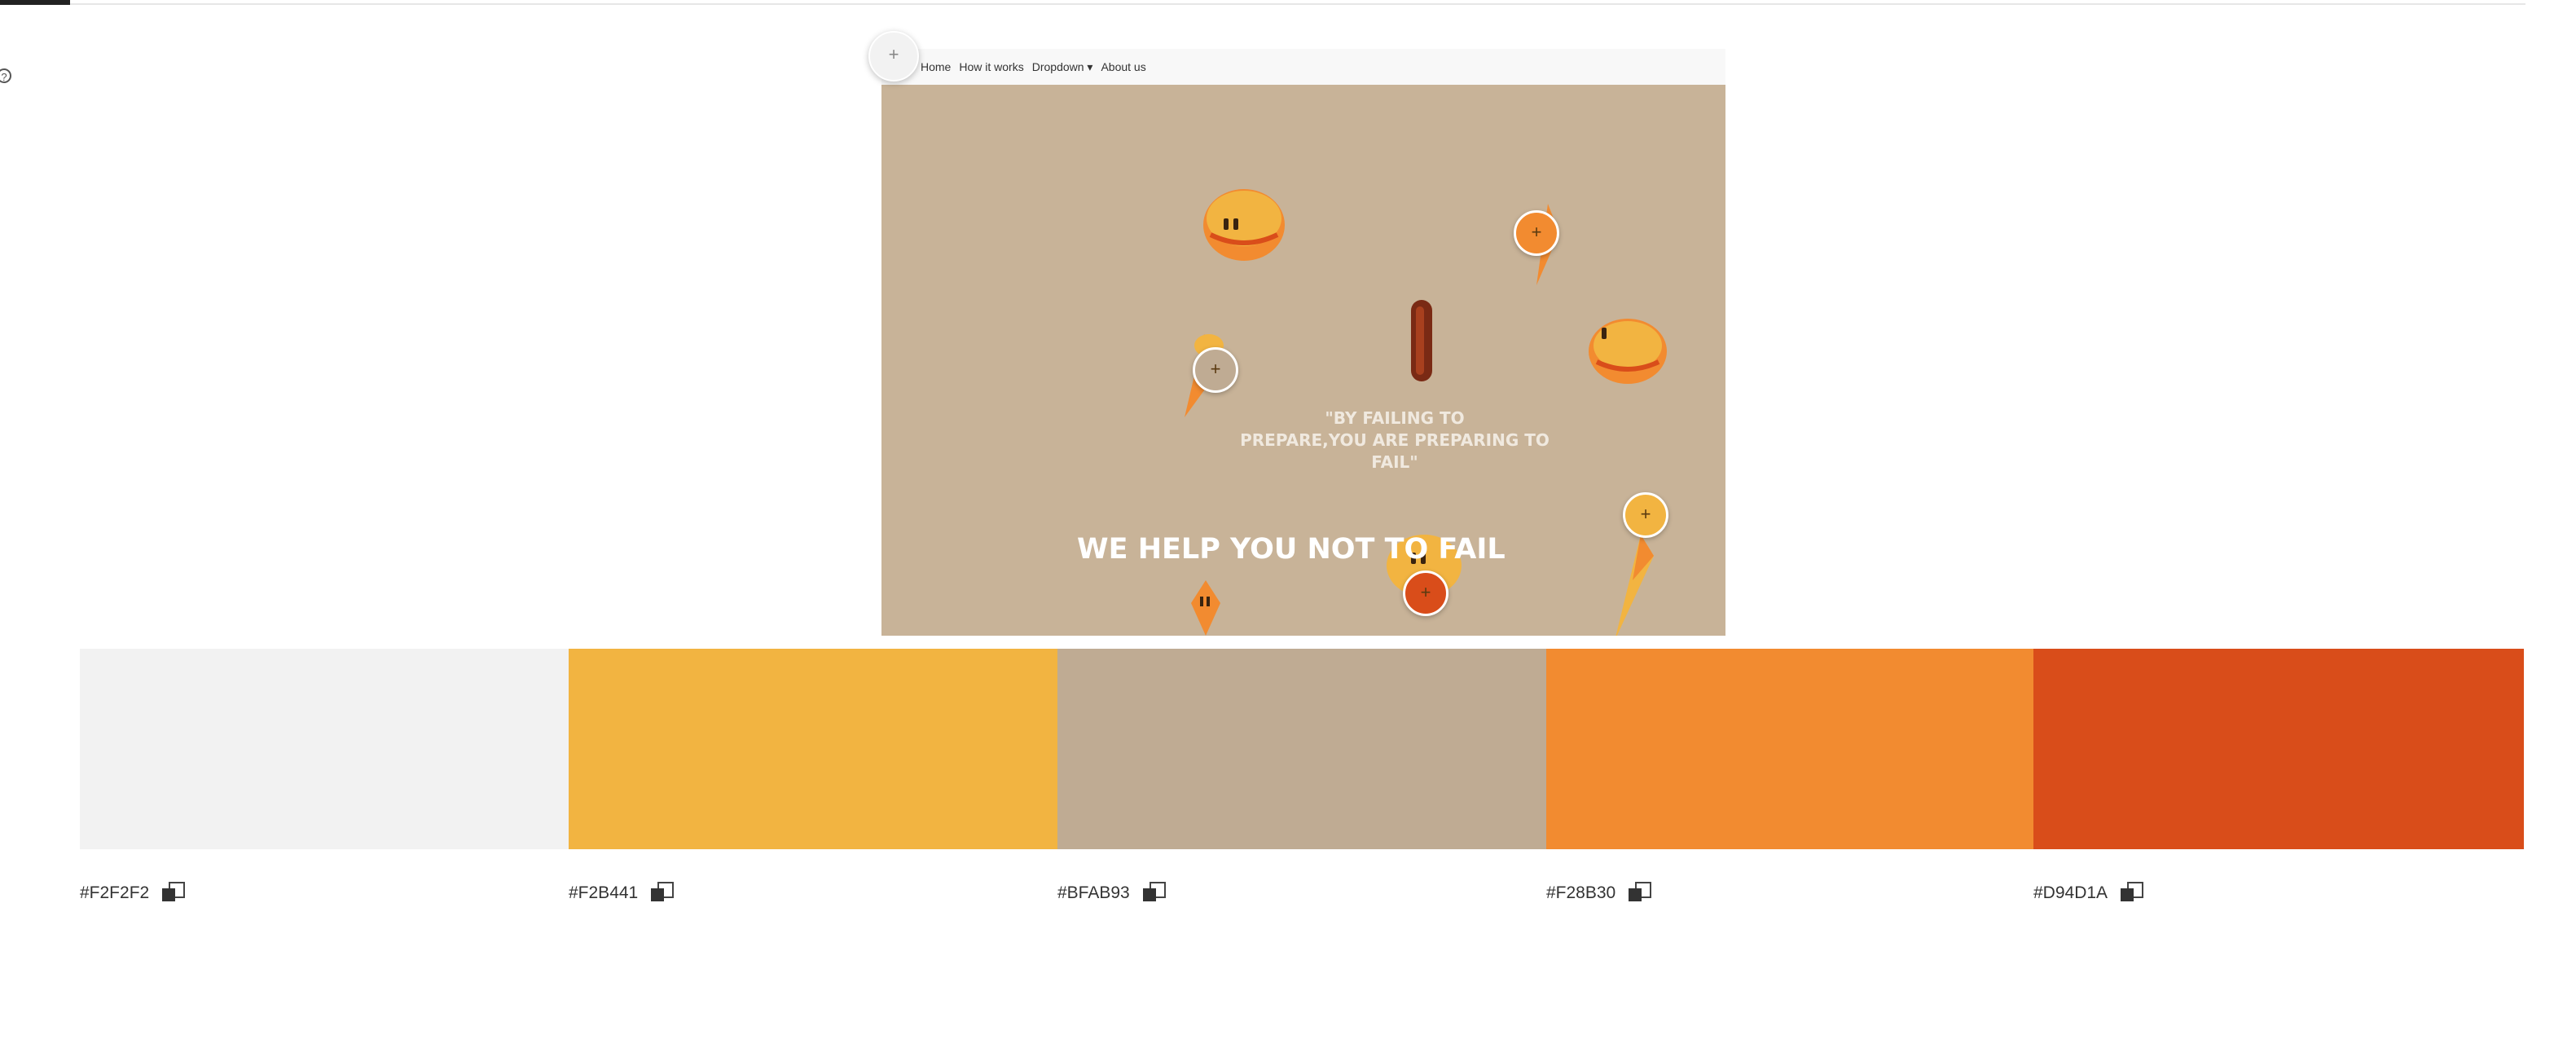  Describe the element at coordinates (5, 76) in the screenshot. I see `help-icon: ?` at that location.